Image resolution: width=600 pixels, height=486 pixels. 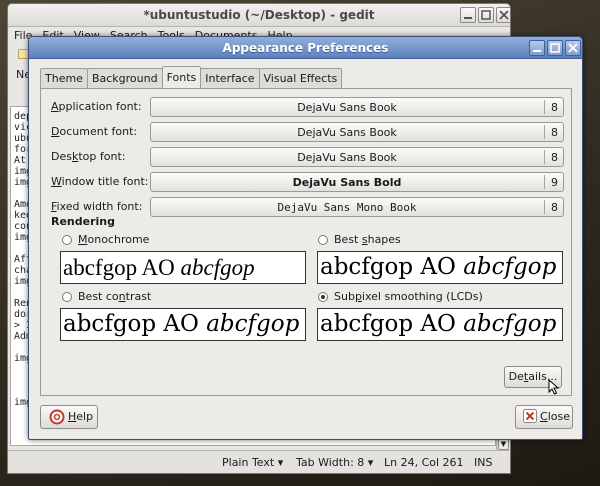 I want to click on gedit-titlebar: *ubuntustudio (~/Desktop) - gedit, so click(x=259, y=15).